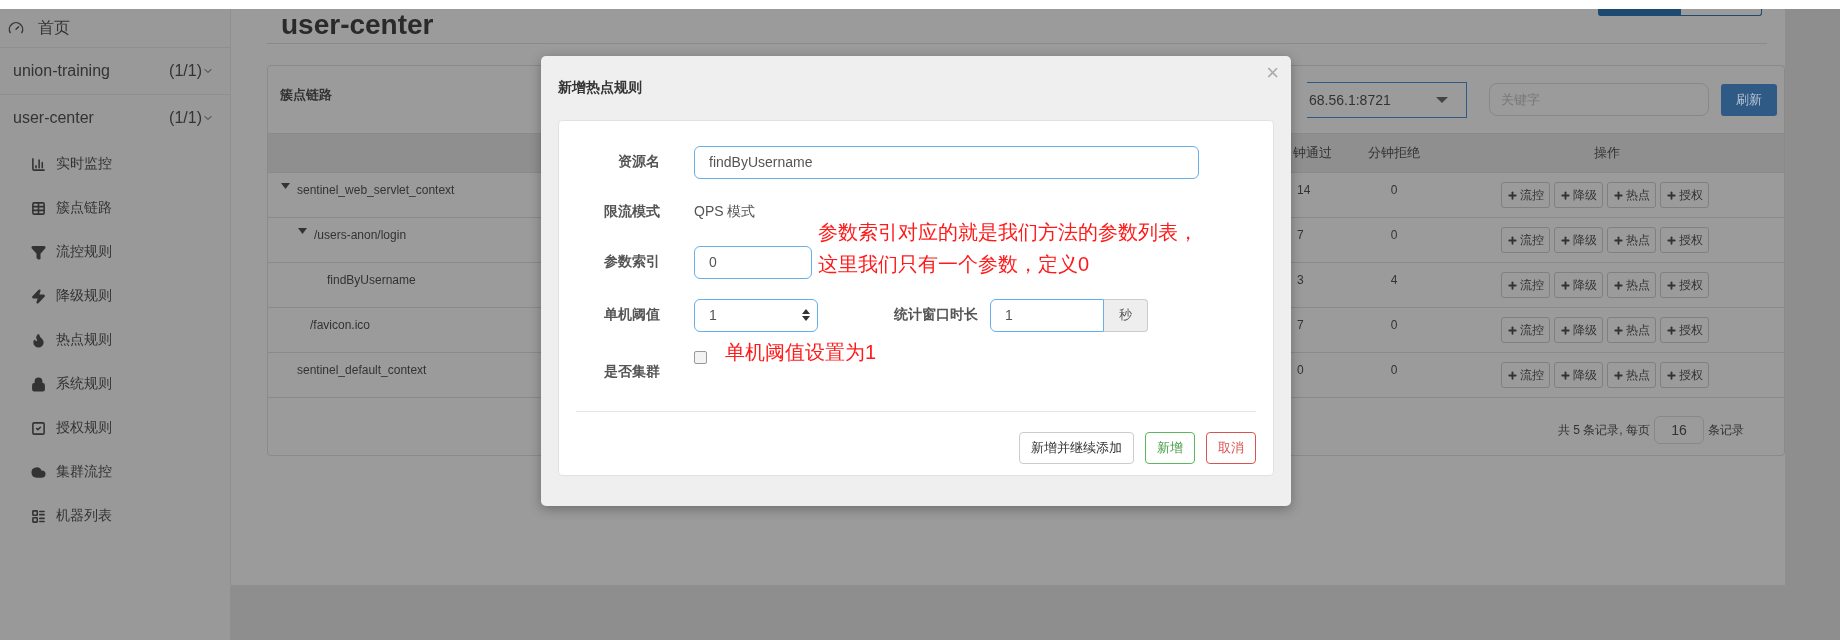  I want to click on field-label: 单机阈值, so click(631, 315).